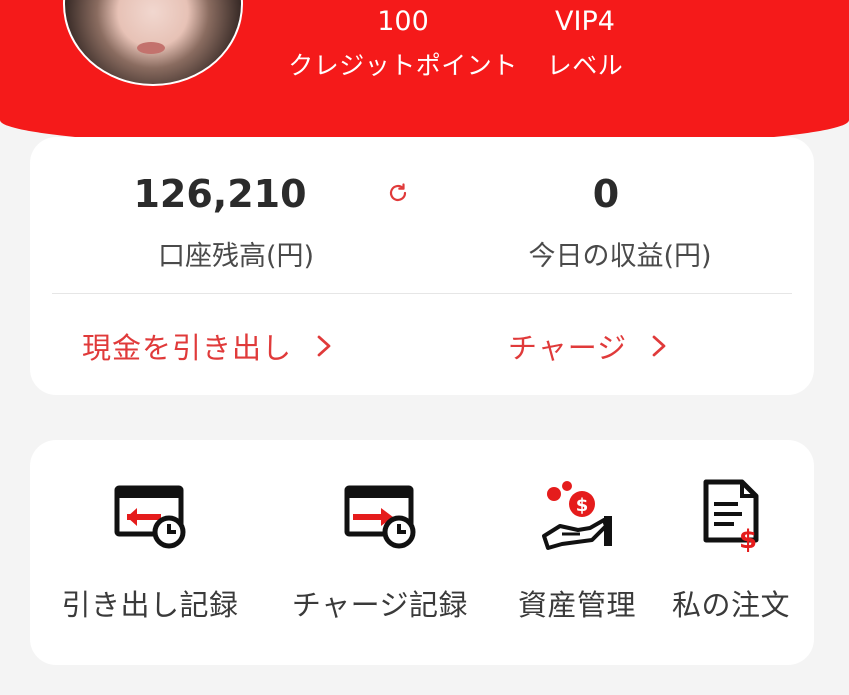 The image size is (849, 695). What do you see at coordinates (403, 21) in the screenshot?
I see `credit-points-value: 100` at bounding box center [403, 21].